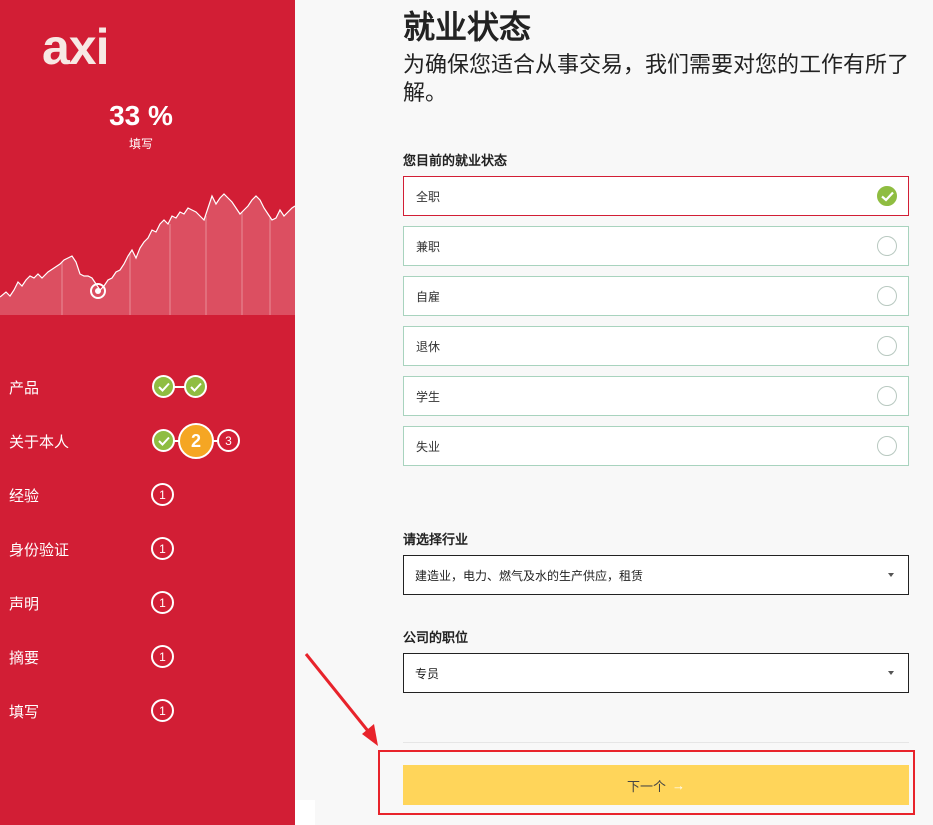 Image resolution: width=933 pixels, height=825 pixels. What do you see at coordinates (341, 699) in the screenshot?
I see `annotation-arrow-icon` at bounding box center [341, 699].